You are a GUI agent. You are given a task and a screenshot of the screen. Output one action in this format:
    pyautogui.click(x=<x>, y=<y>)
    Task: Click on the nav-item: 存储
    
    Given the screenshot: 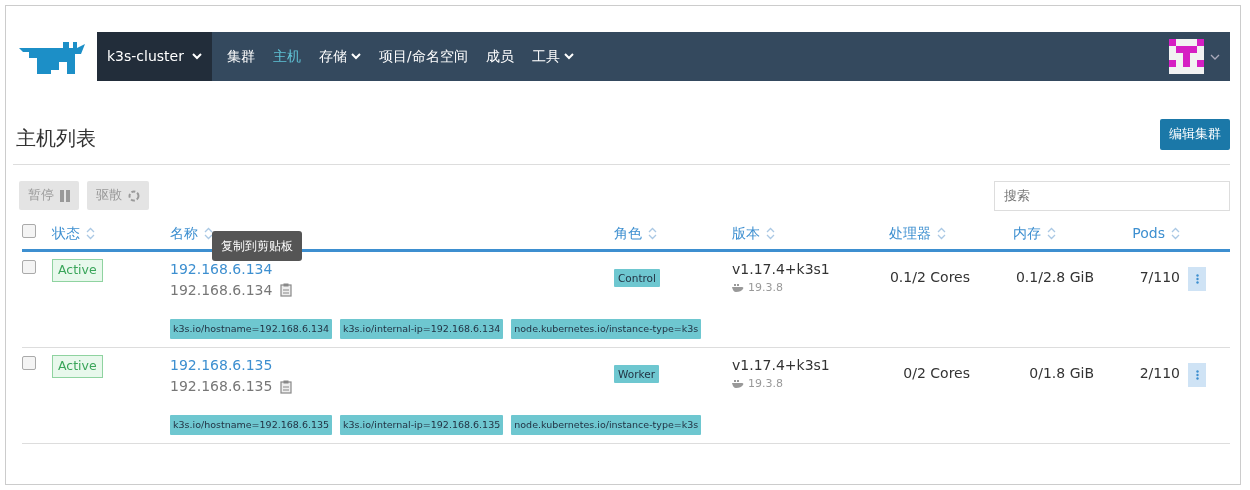 What is the action you would take?
    pyautogui.click(x=340, y=56)
    